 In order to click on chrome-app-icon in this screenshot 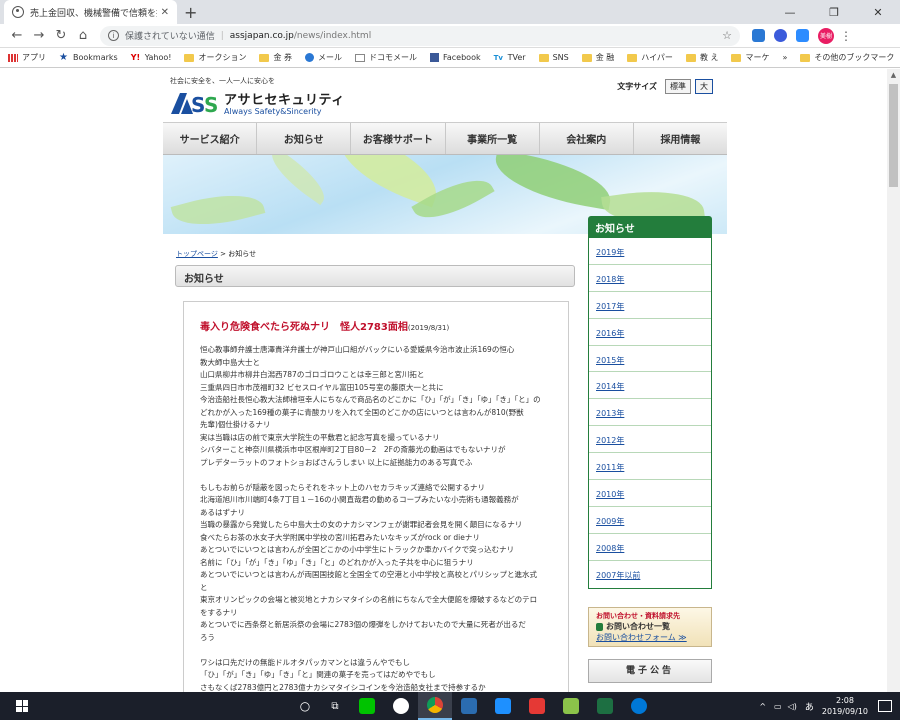, I will do `click(435, 706)`.